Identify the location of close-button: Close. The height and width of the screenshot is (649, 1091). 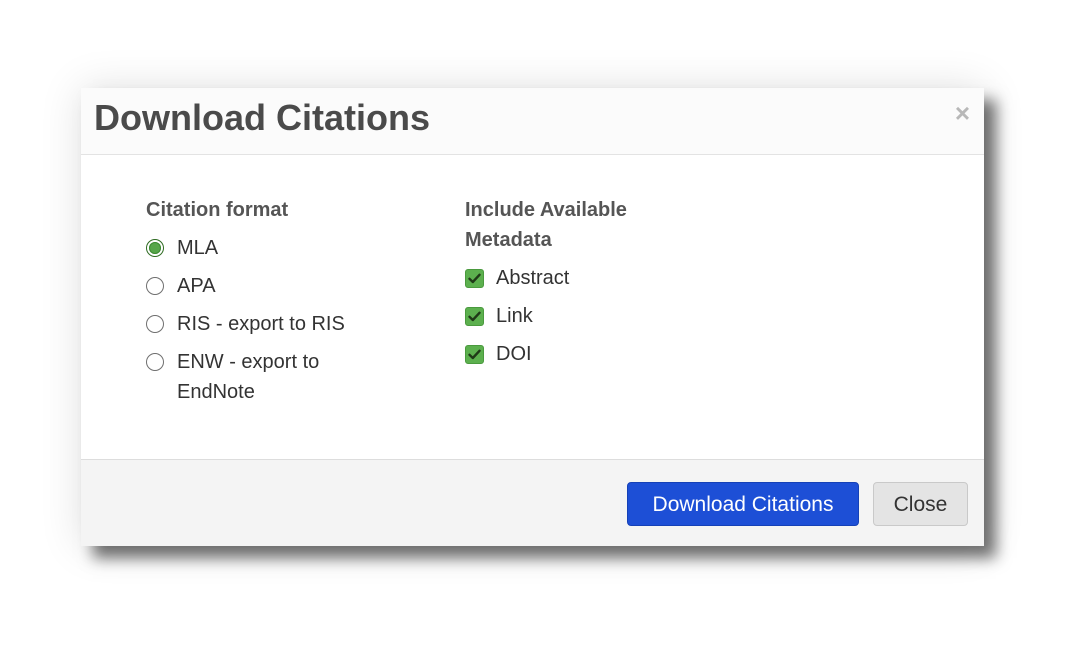
(920, 504).